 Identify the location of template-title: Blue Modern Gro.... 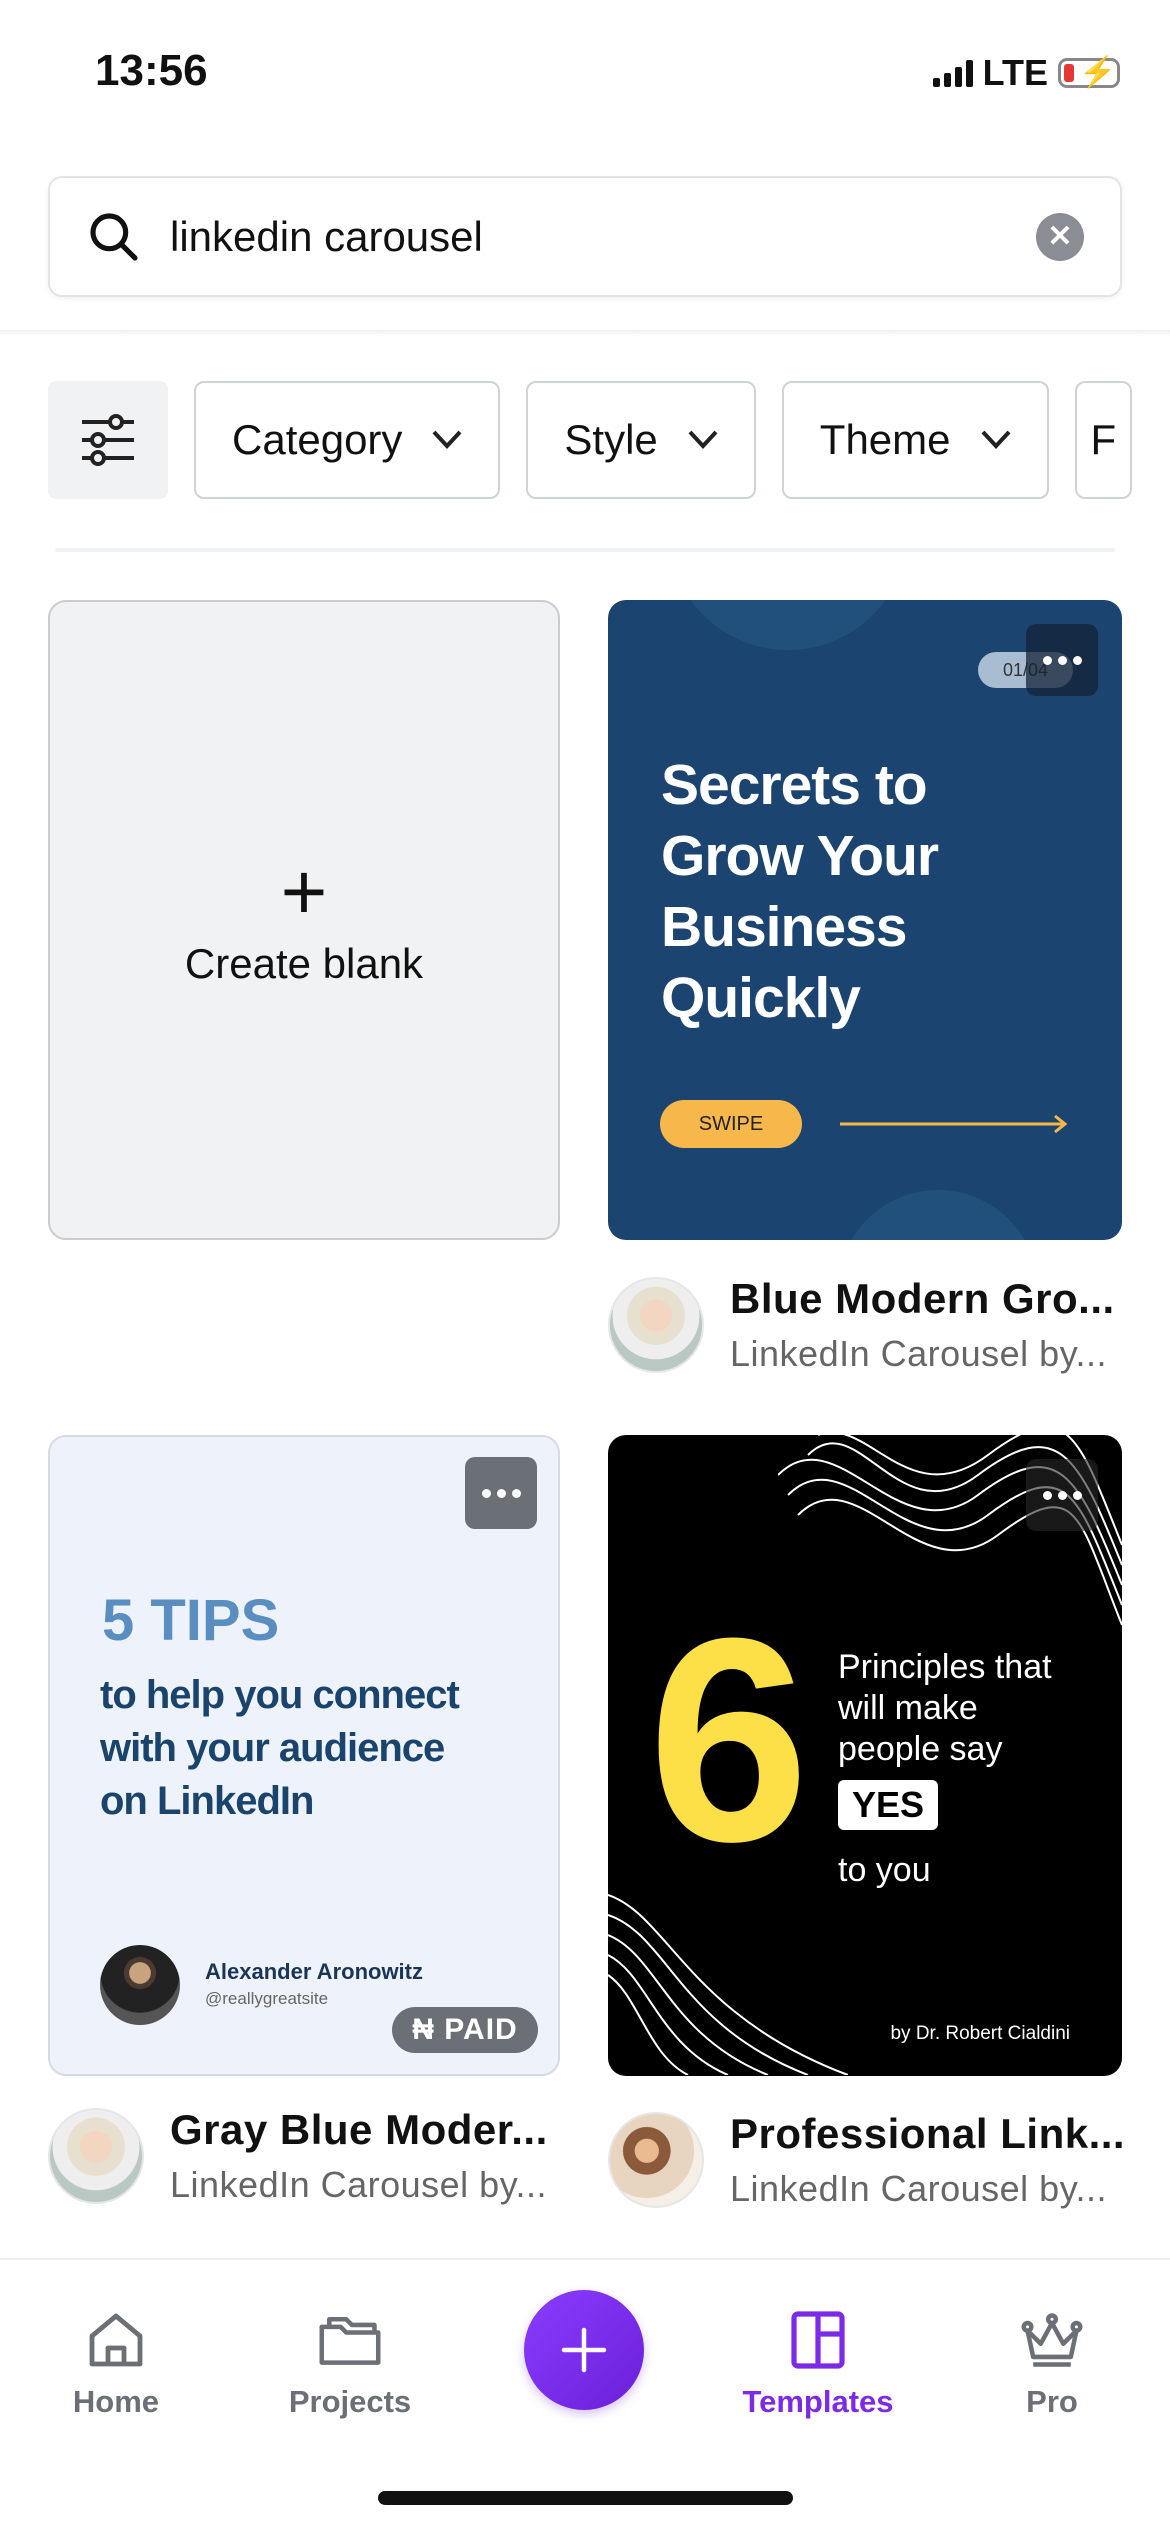
(929, 1299).